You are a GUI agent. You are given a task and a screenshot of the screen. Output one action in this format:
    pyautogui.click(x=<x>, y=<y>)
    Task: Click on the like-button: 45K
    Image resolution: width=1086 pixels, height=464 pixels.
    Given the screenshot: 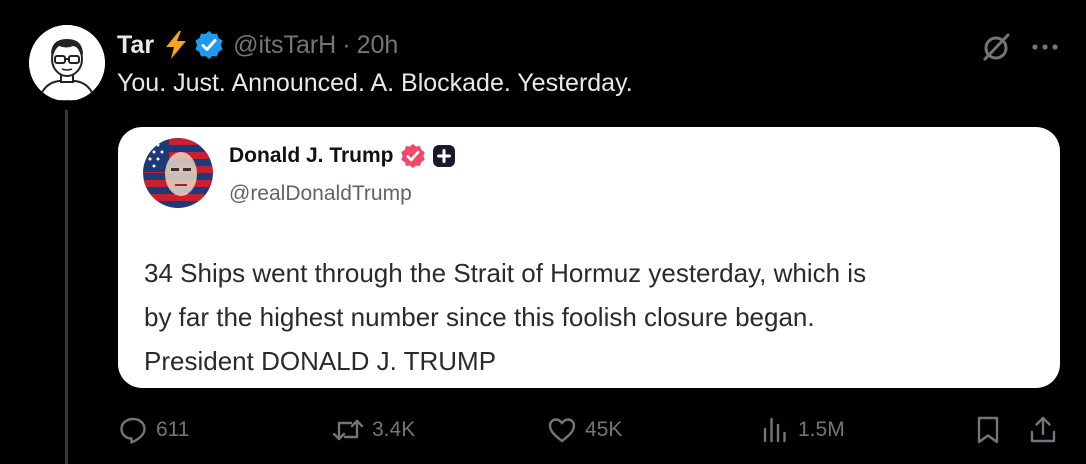 What is the action you would take?
    pyautogui.click(x=584, y=430)
    